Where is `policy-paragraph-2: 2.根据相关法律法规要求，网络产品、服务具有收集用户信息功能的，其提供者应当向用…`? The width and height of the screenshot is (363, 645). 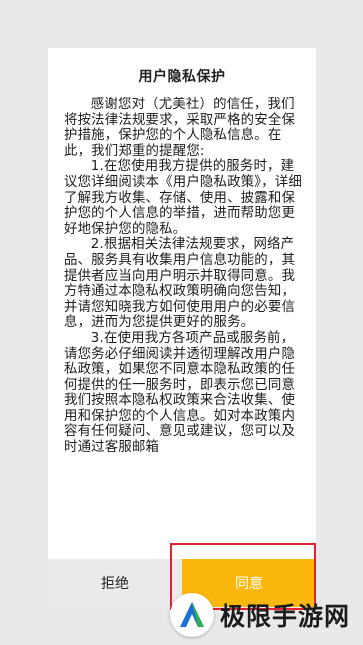
policy-paragraph-2: 2.根据相关法律法规要求，网络产品、服务具有收集用户信息功能的，其提供者应当向用… is located at coordinates (180, 284).